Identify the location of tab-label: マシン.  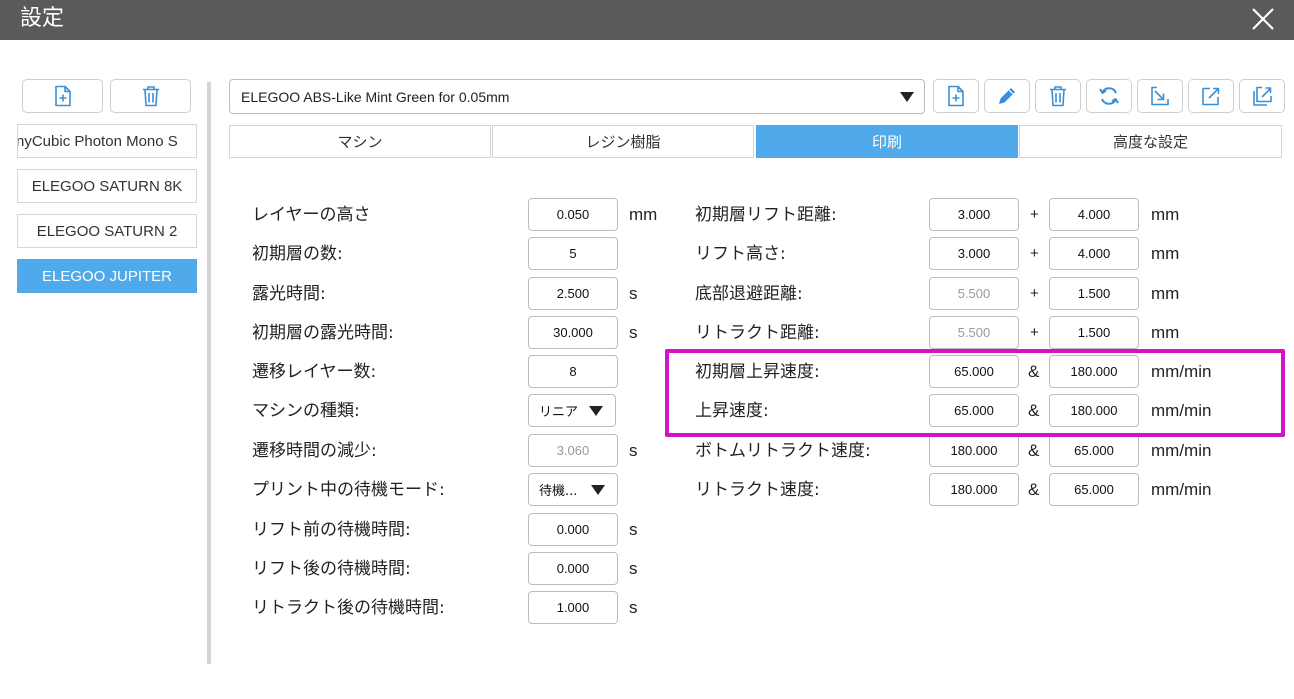
(360, 142).